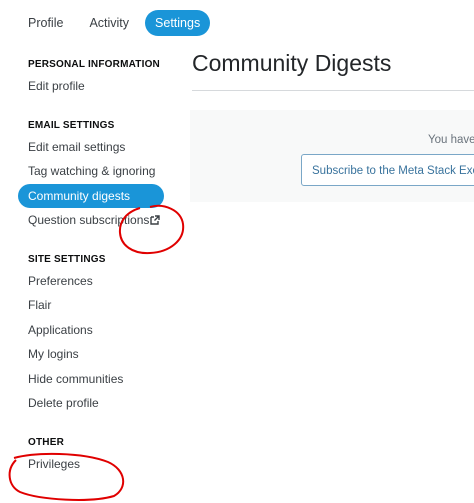  Describe the element at coordinates (103, 464) in the screenshot. I see `sidebar-item-privileges: Privileges` at that location.